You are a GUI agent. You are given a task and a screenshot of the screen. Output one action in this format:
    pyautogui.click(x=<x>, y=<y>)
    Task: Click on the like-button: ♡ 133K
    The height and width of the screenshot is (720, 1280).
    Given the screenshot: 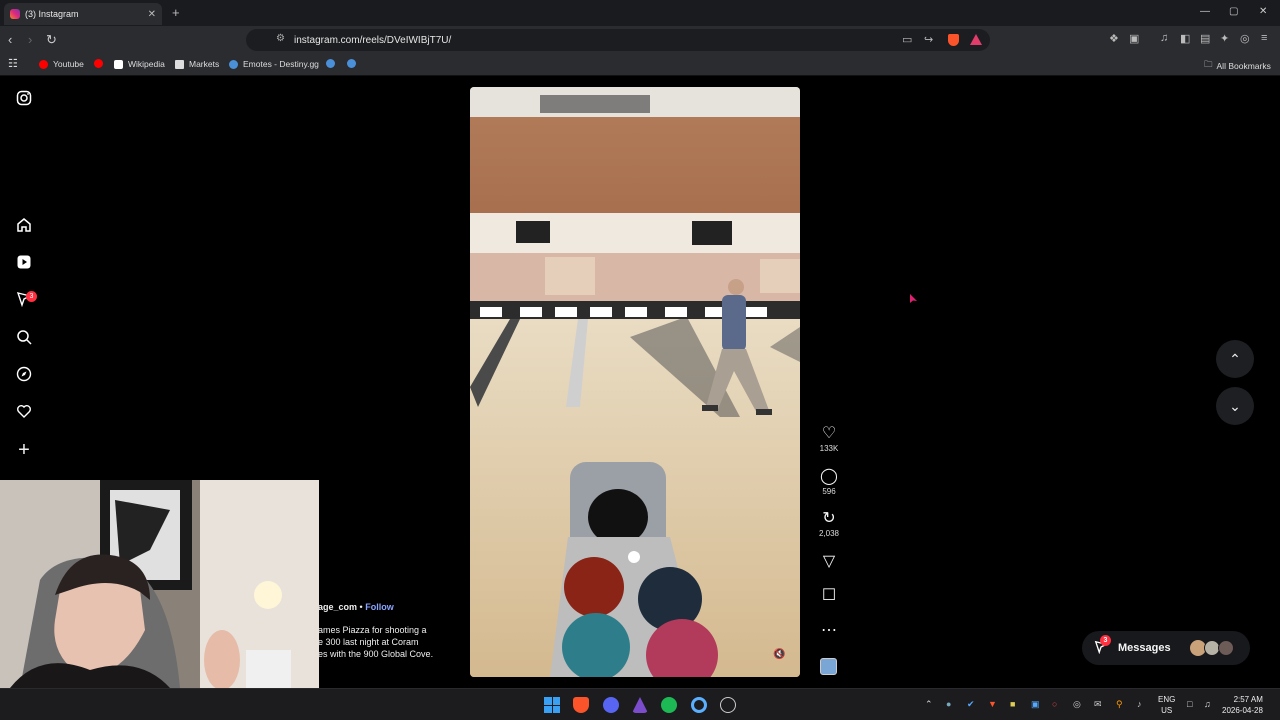 What is the action you would take?
    pyautogui.click(x=829, y=439)
    